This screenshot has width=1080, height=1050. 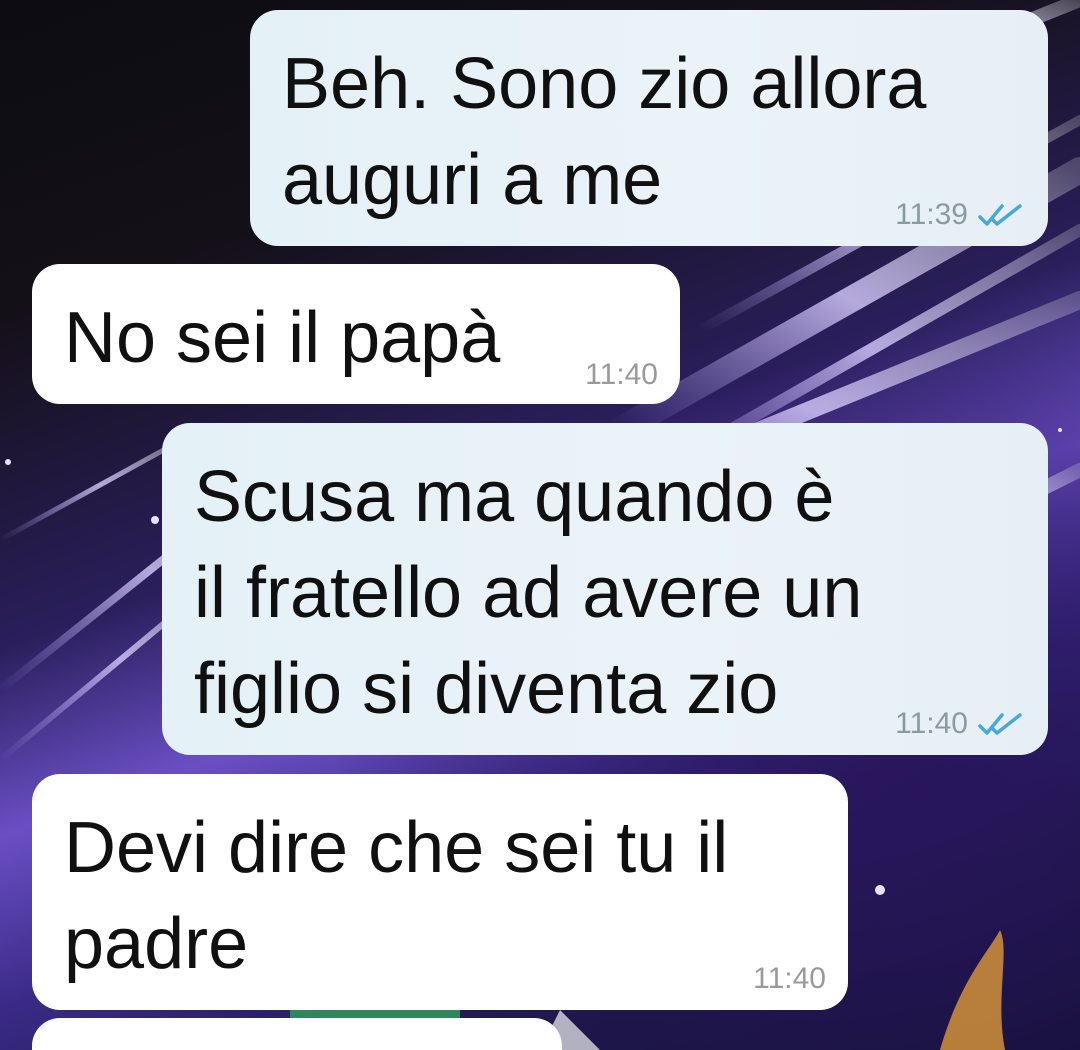 I want to click on message-time: 11:39, so click(x=931, y=214).